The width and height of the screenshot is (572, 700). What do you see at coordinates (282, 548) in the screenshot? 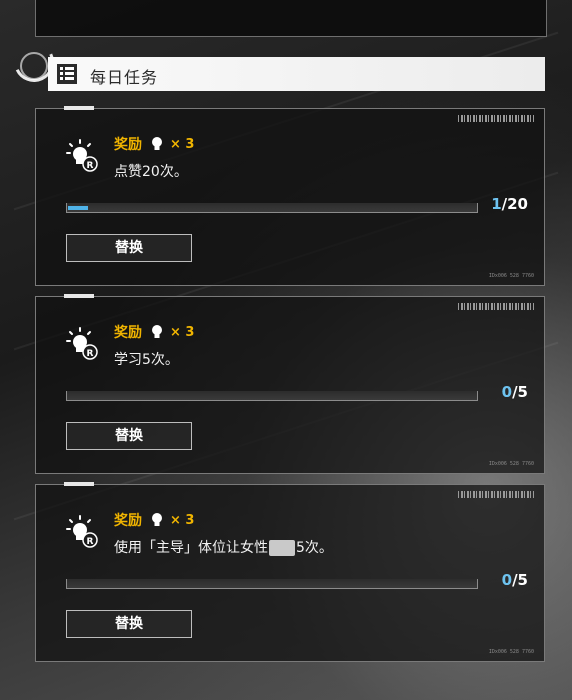
I see `obscured-text` at bounding box center [282, 548].